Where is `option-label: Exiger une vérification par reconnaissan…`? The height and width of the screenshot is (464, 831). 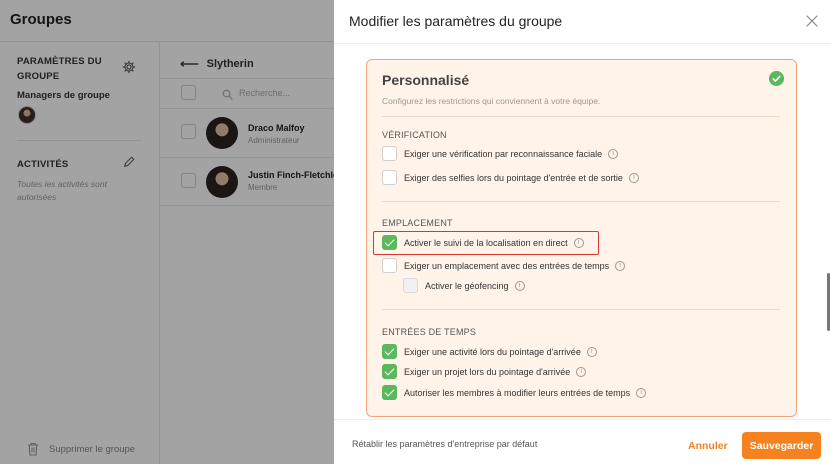 option-label: Exiger une vérification par reconnaissan… is located at coordinates (503, 153).